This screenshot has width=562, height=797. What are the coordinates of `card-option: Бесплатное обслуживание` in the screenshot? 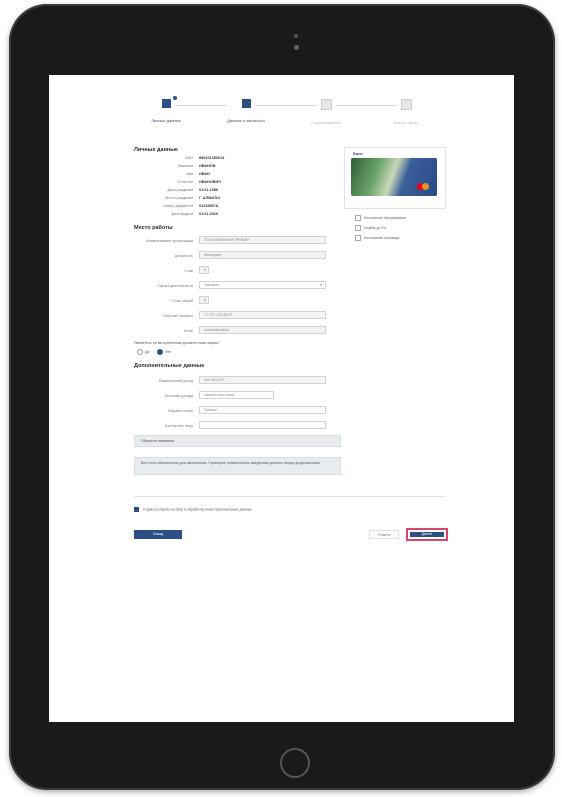 It's located at (395, 218).